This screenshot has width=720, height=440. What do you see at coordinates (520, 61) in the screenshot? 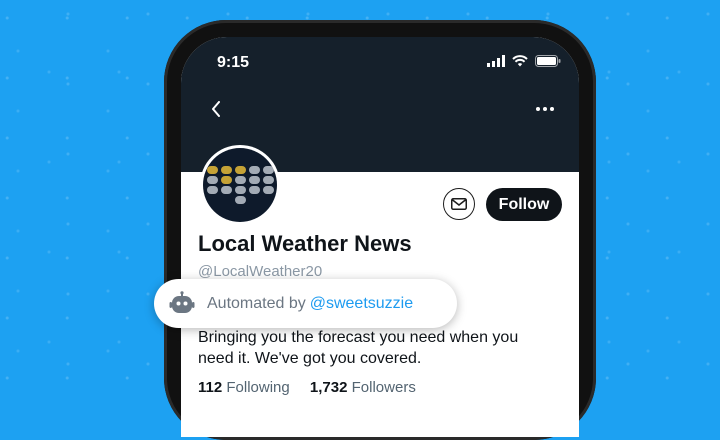
I see `wifi-icon` at bounding box center [520, 61].